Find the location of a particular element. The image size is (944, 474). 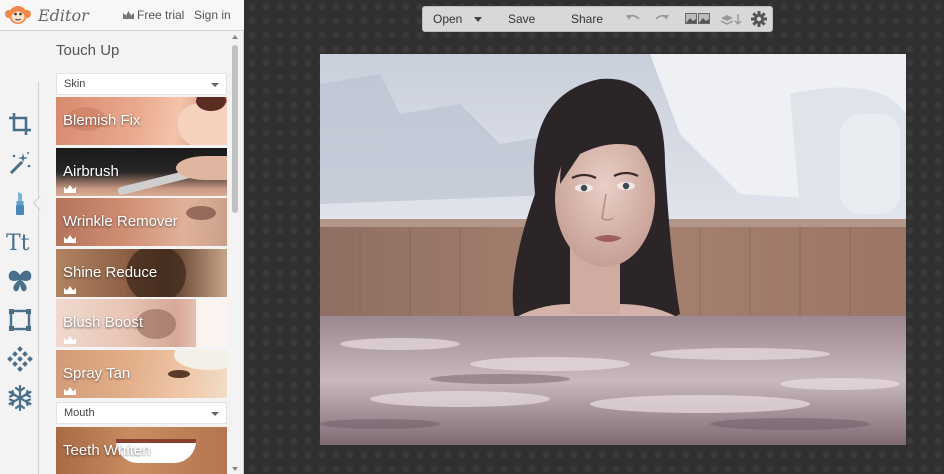

lipstick-icon is located at coordinates (20, 203).